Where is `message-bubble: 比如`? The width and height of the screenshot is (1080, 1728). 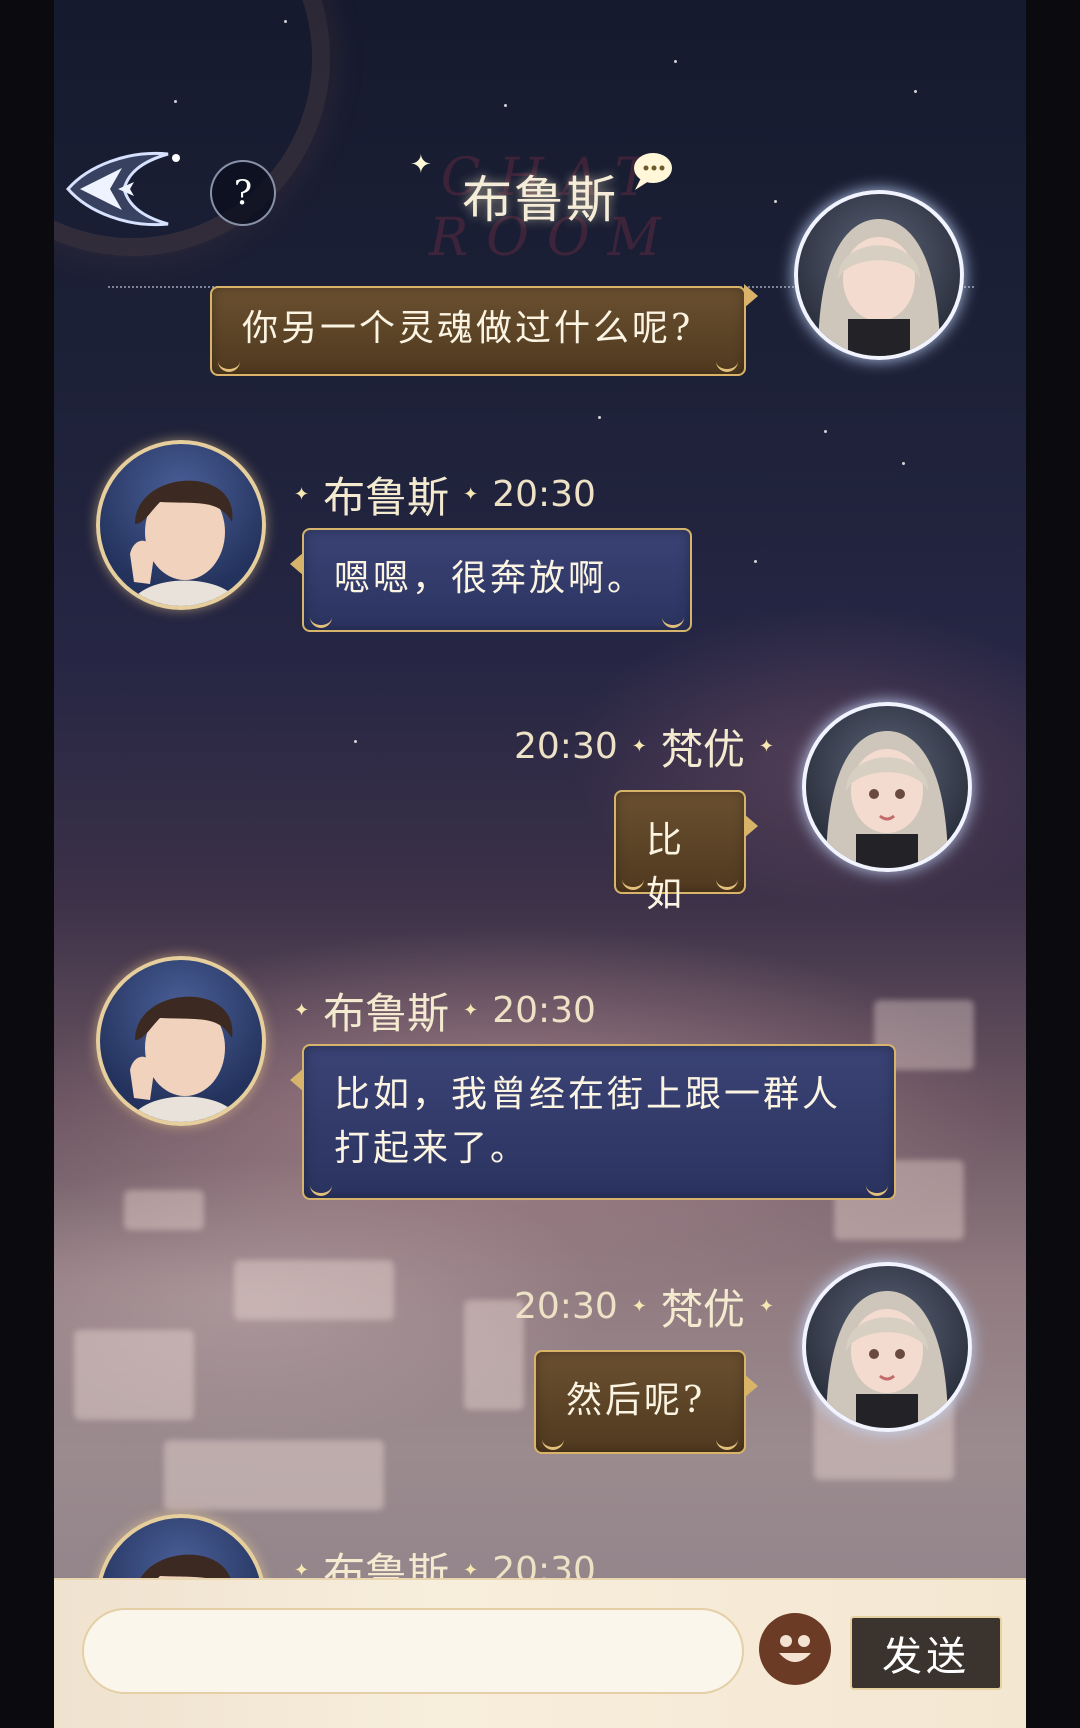
message-bubble: 比如 is located at coordinates (686, 852).